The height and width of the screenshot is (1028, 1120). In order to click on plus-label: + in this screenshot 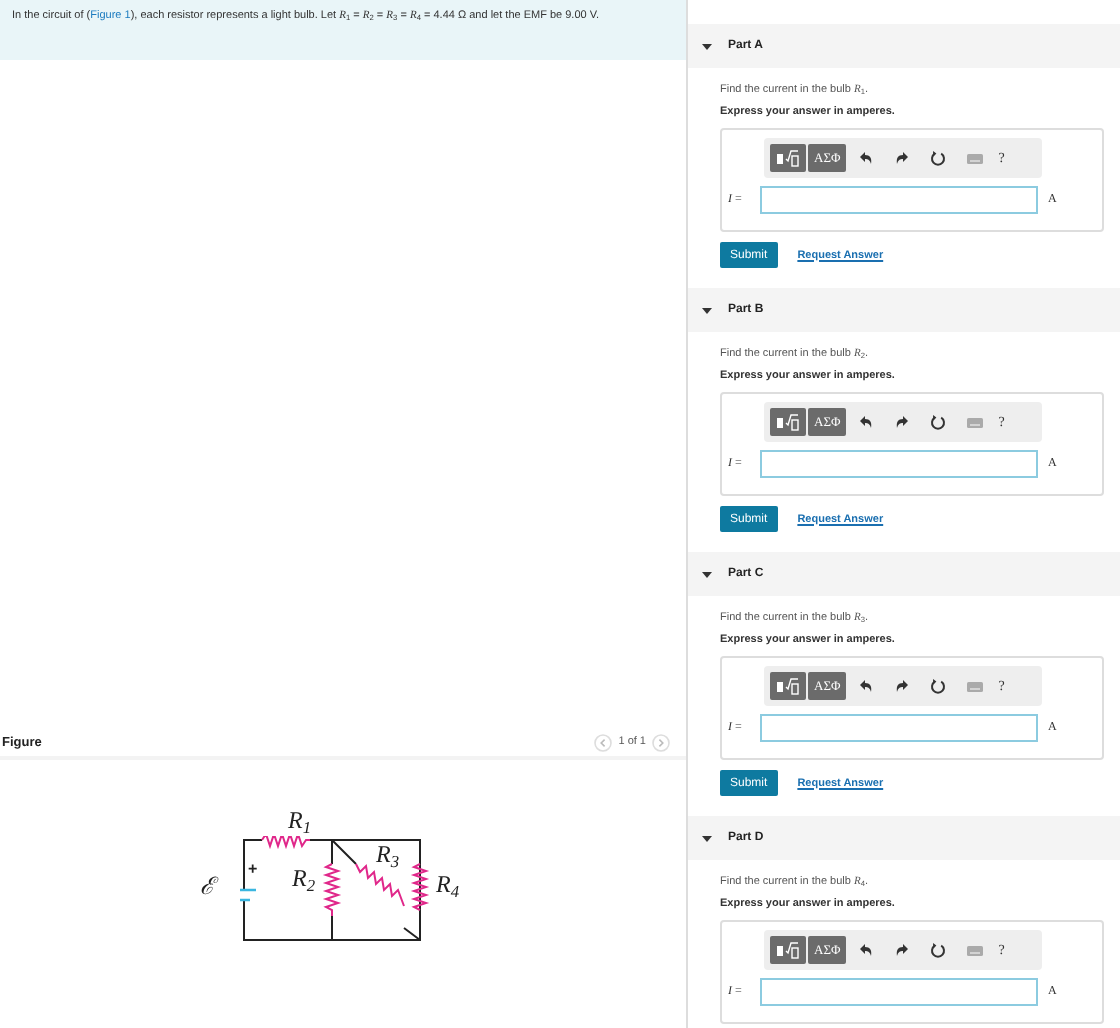, I will do `click(253, 870)`.